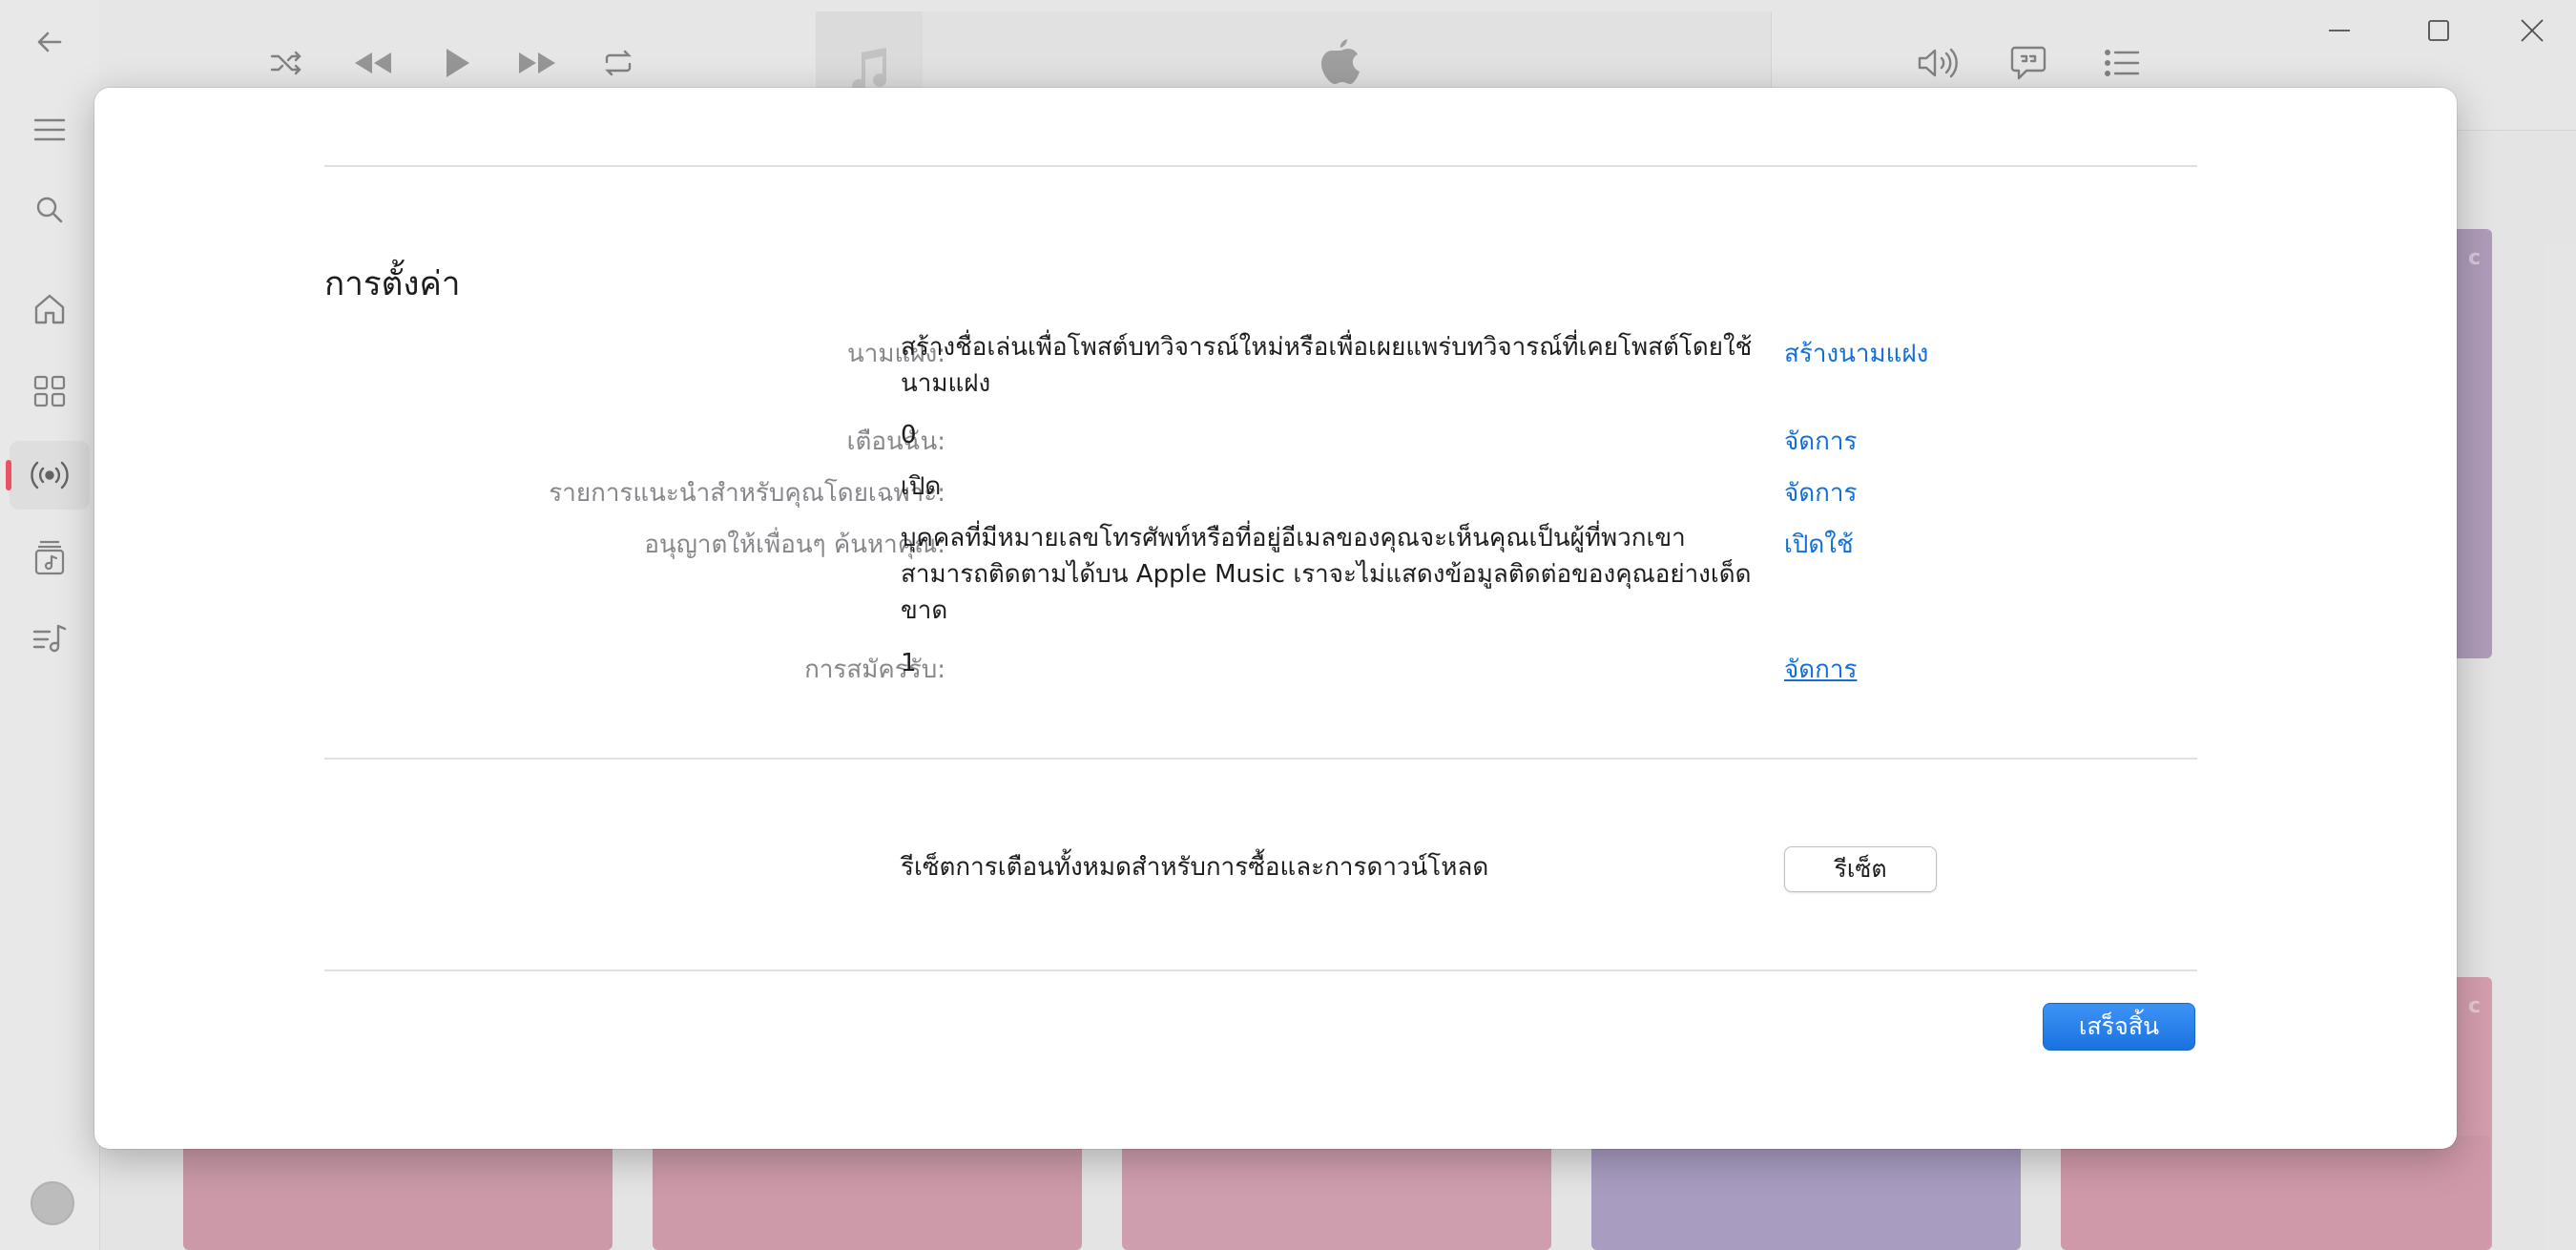  What do you see at coordinates (909, 435) in the screenshot?
I see `remind-me-value: 0` at bounding box center [909, 435].